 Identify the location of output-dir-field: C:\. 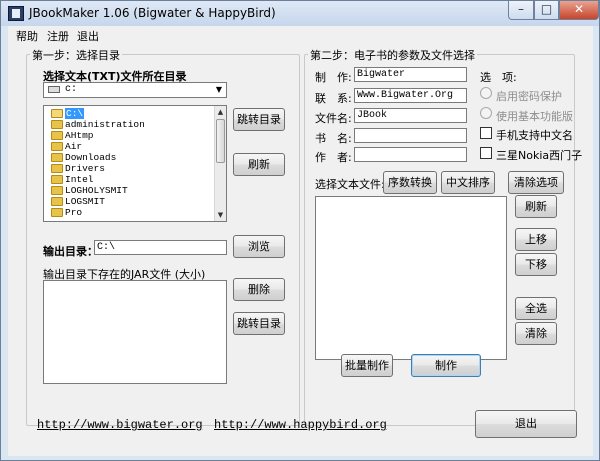
(160, 247).